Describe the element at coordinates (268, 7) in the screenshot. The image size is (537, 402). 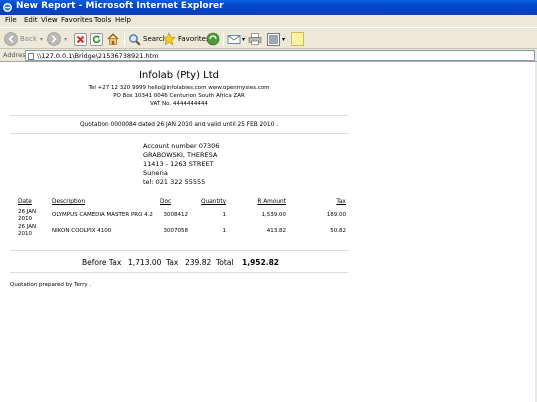
I see `title-bar: New Report - Microsoft Internet Explorer` at that location.